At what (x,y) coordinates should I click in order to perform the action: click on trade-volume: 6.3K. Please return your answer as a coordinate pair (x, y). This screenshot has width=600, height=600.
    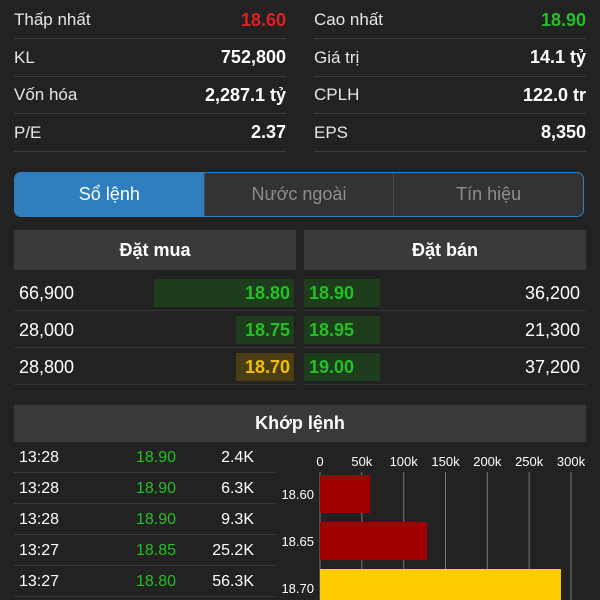
    Looking at the image, I should click on (237, 488).